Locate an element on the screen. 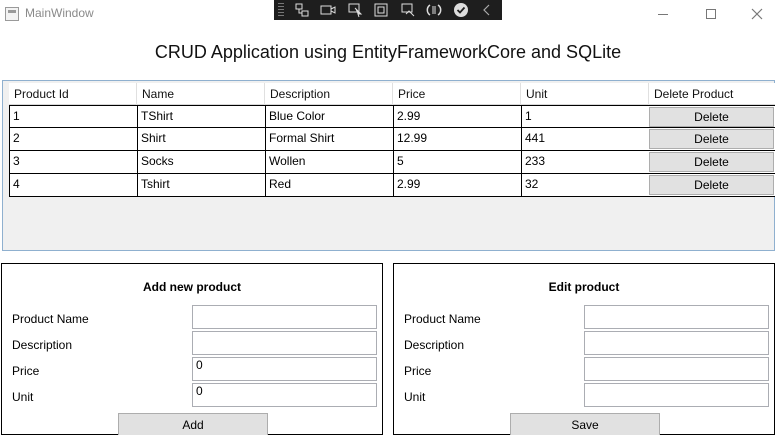 This screenshot has width=776, height=440. cell-product-id: 4 is located at coordinates (73, 185).